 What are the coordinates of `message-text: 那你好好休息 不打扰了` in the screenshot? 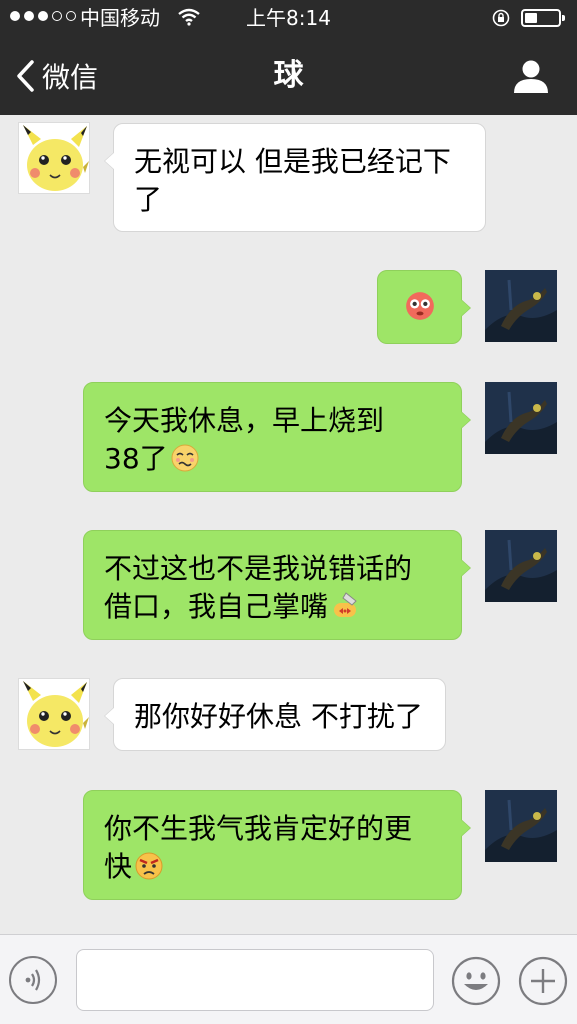 It's located at (278, 716).